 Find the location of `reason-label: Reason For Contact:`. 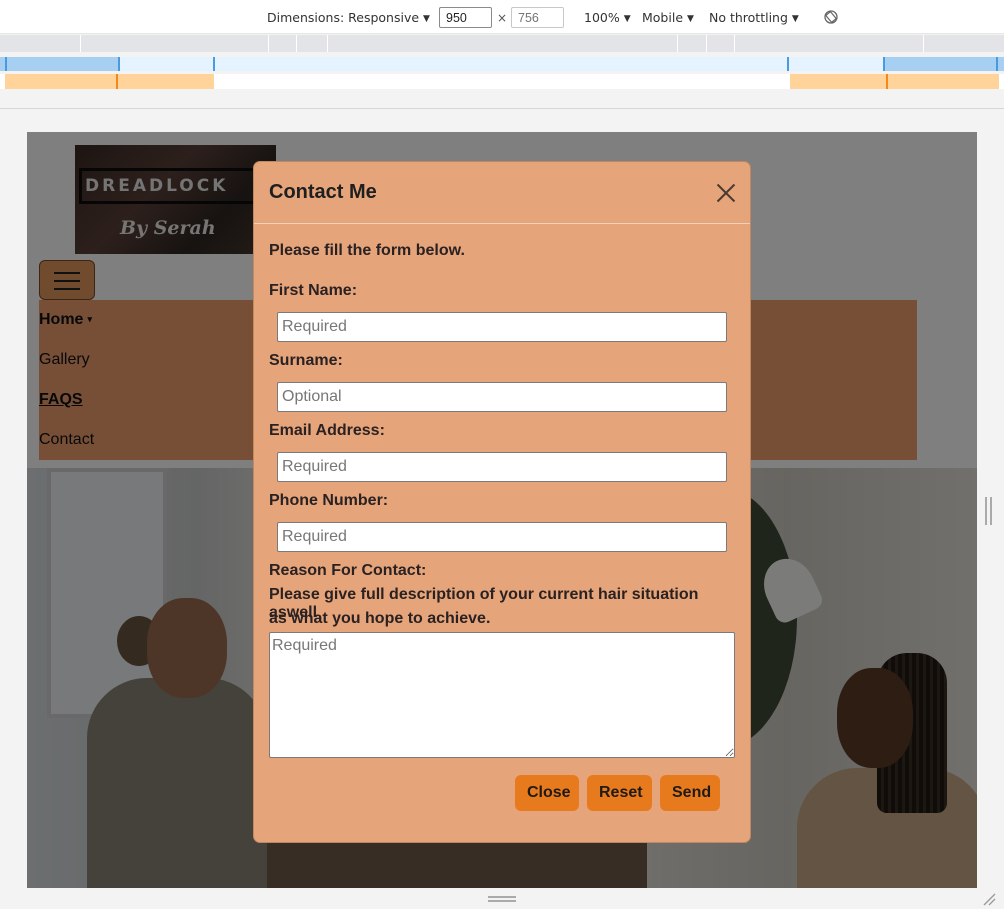

reason-label: Reason For Contact: is located at coordinates (348, 570).